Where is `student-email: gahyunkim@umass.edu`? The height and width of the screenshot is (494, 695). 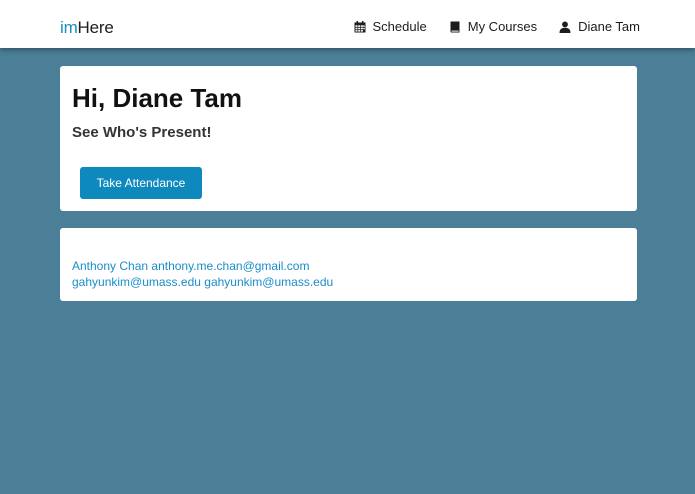
student-email: gahyunkim@umass.edu is located at coordinates (269, 282).